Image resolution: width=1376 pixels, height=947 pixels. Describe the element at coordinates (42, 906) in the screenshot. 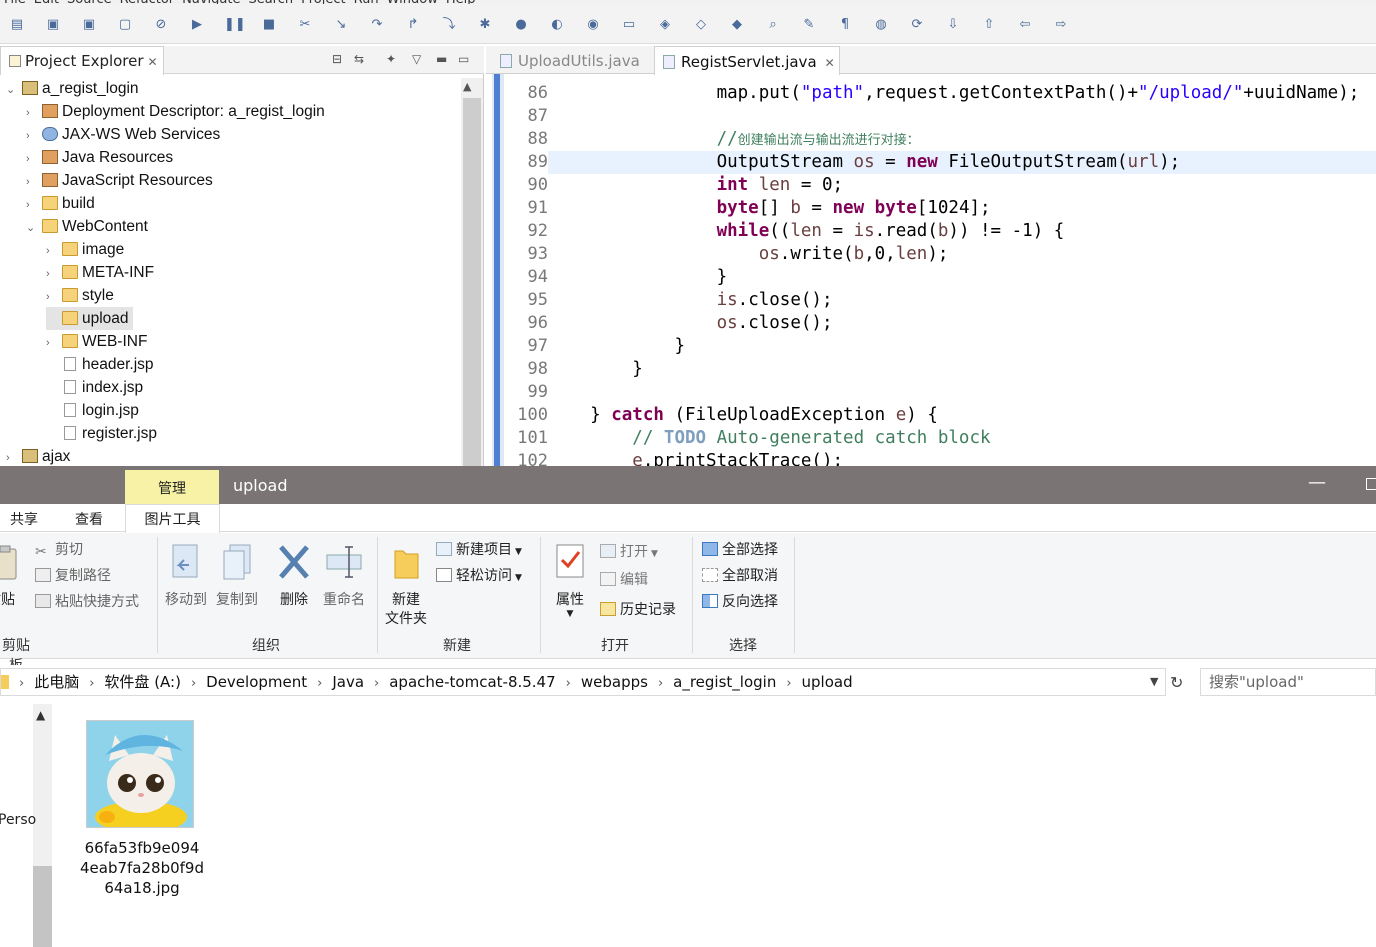

I see `nav-scrollbar-thumb` at that location.